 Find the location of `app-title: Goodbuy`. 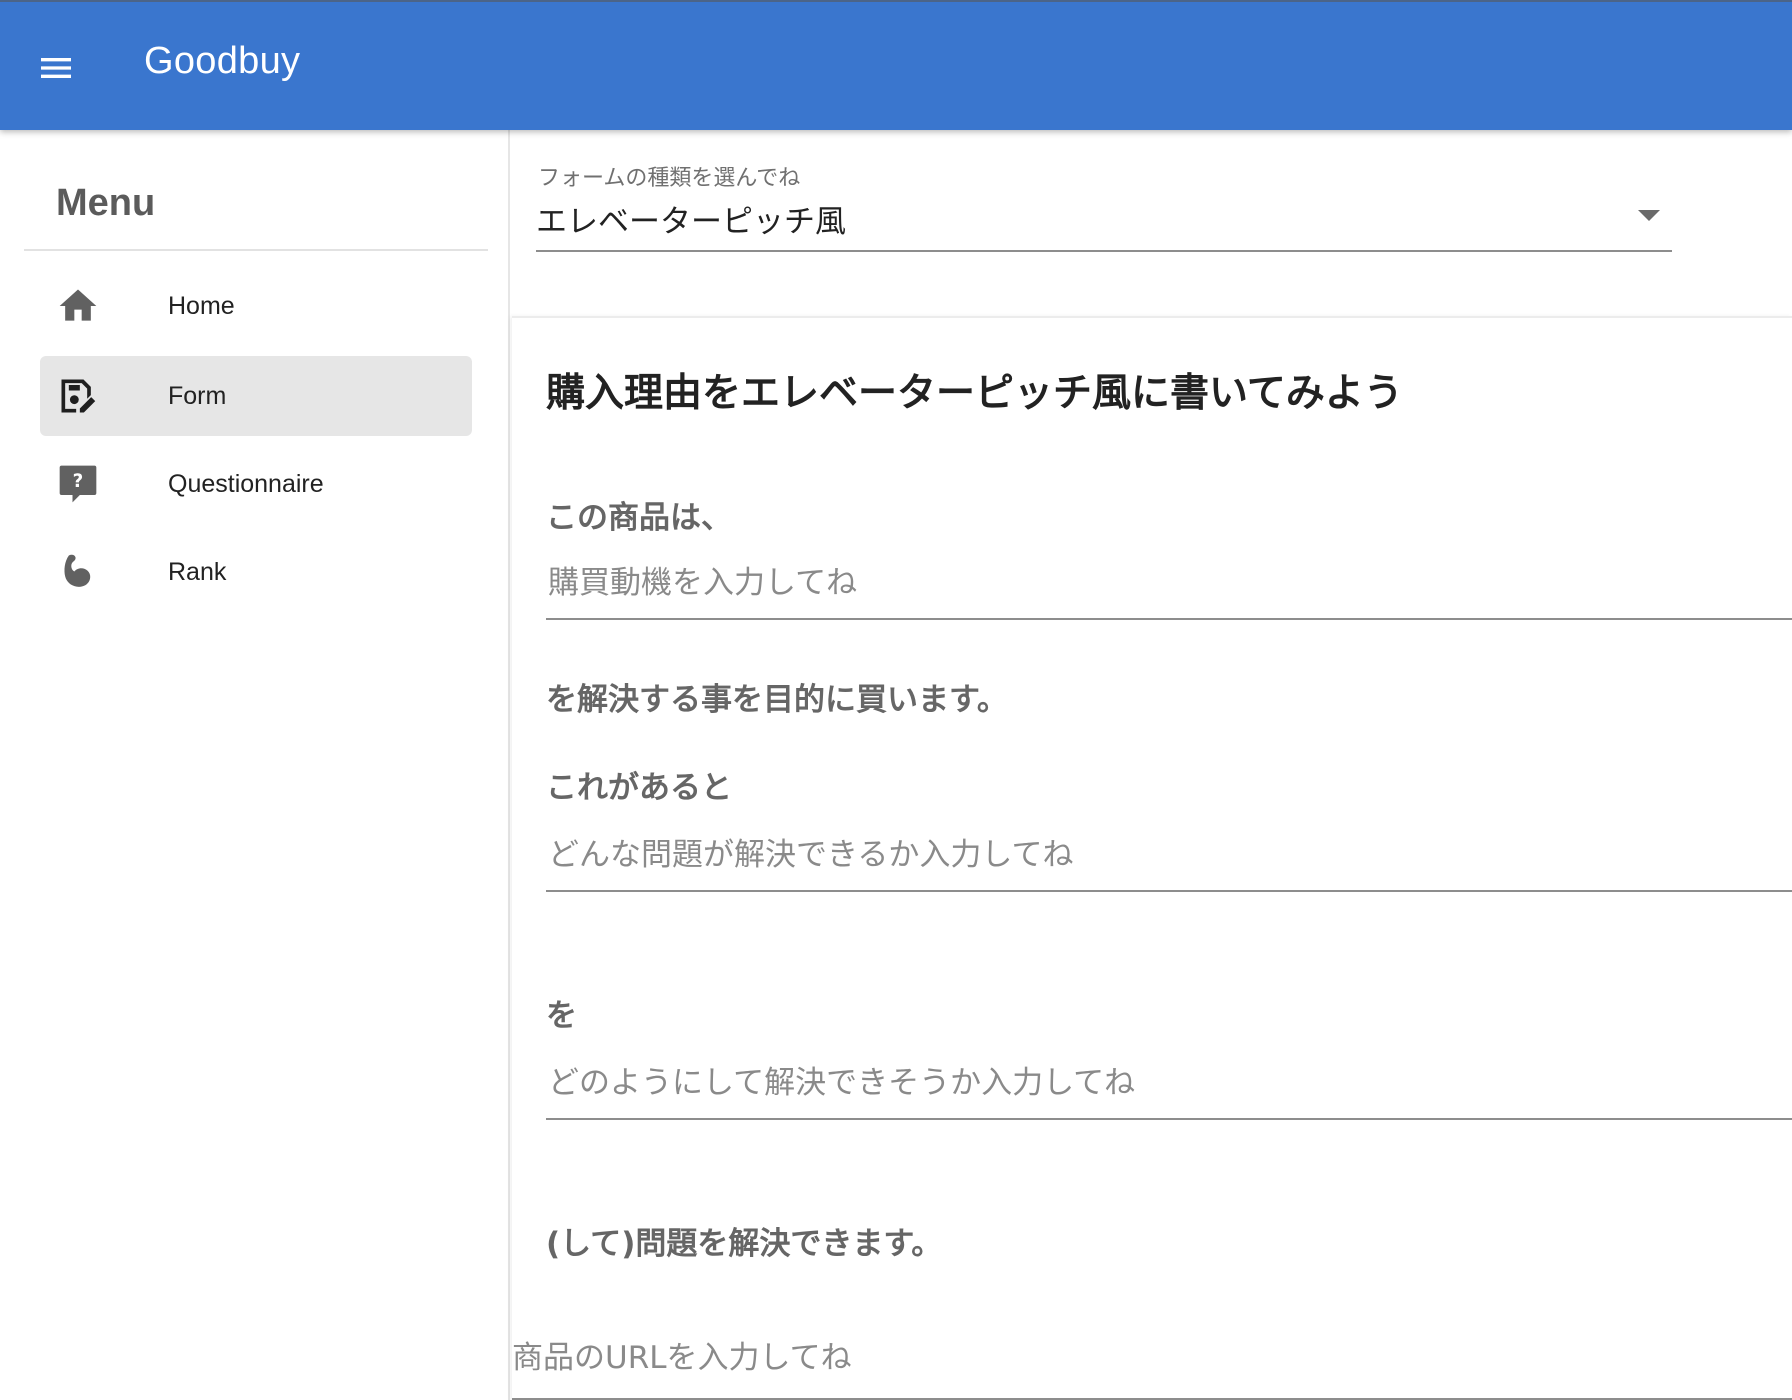

app-title: Goodbuy is located at coordinates (222, 61).